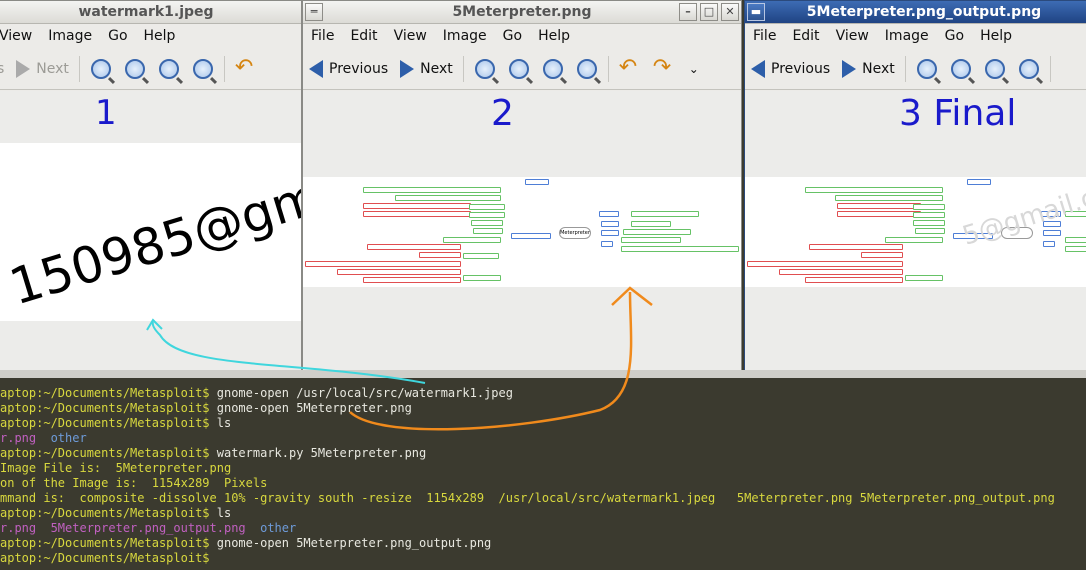 The image size is (1086, 570). I want to click on menubar: File Edit View Image Go Help, so click(915, 36).